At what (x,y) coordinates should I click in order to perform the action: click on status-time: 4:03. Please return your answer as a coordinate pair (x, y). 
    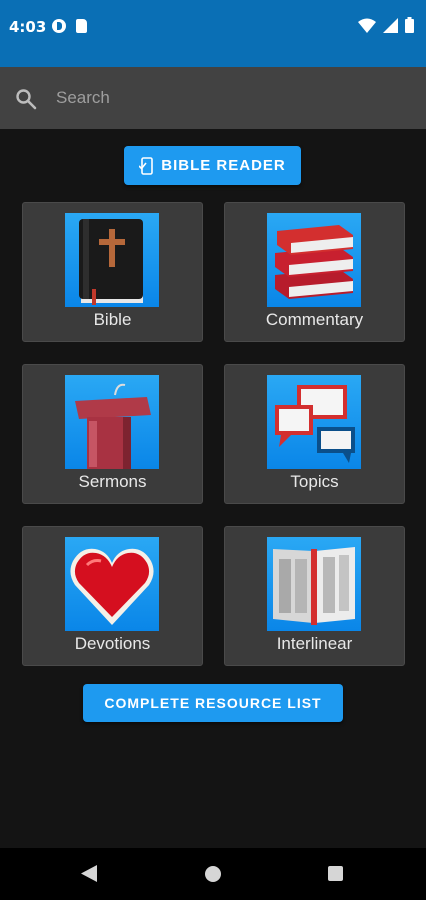
    Looking at the image, I should click on (28, 27).